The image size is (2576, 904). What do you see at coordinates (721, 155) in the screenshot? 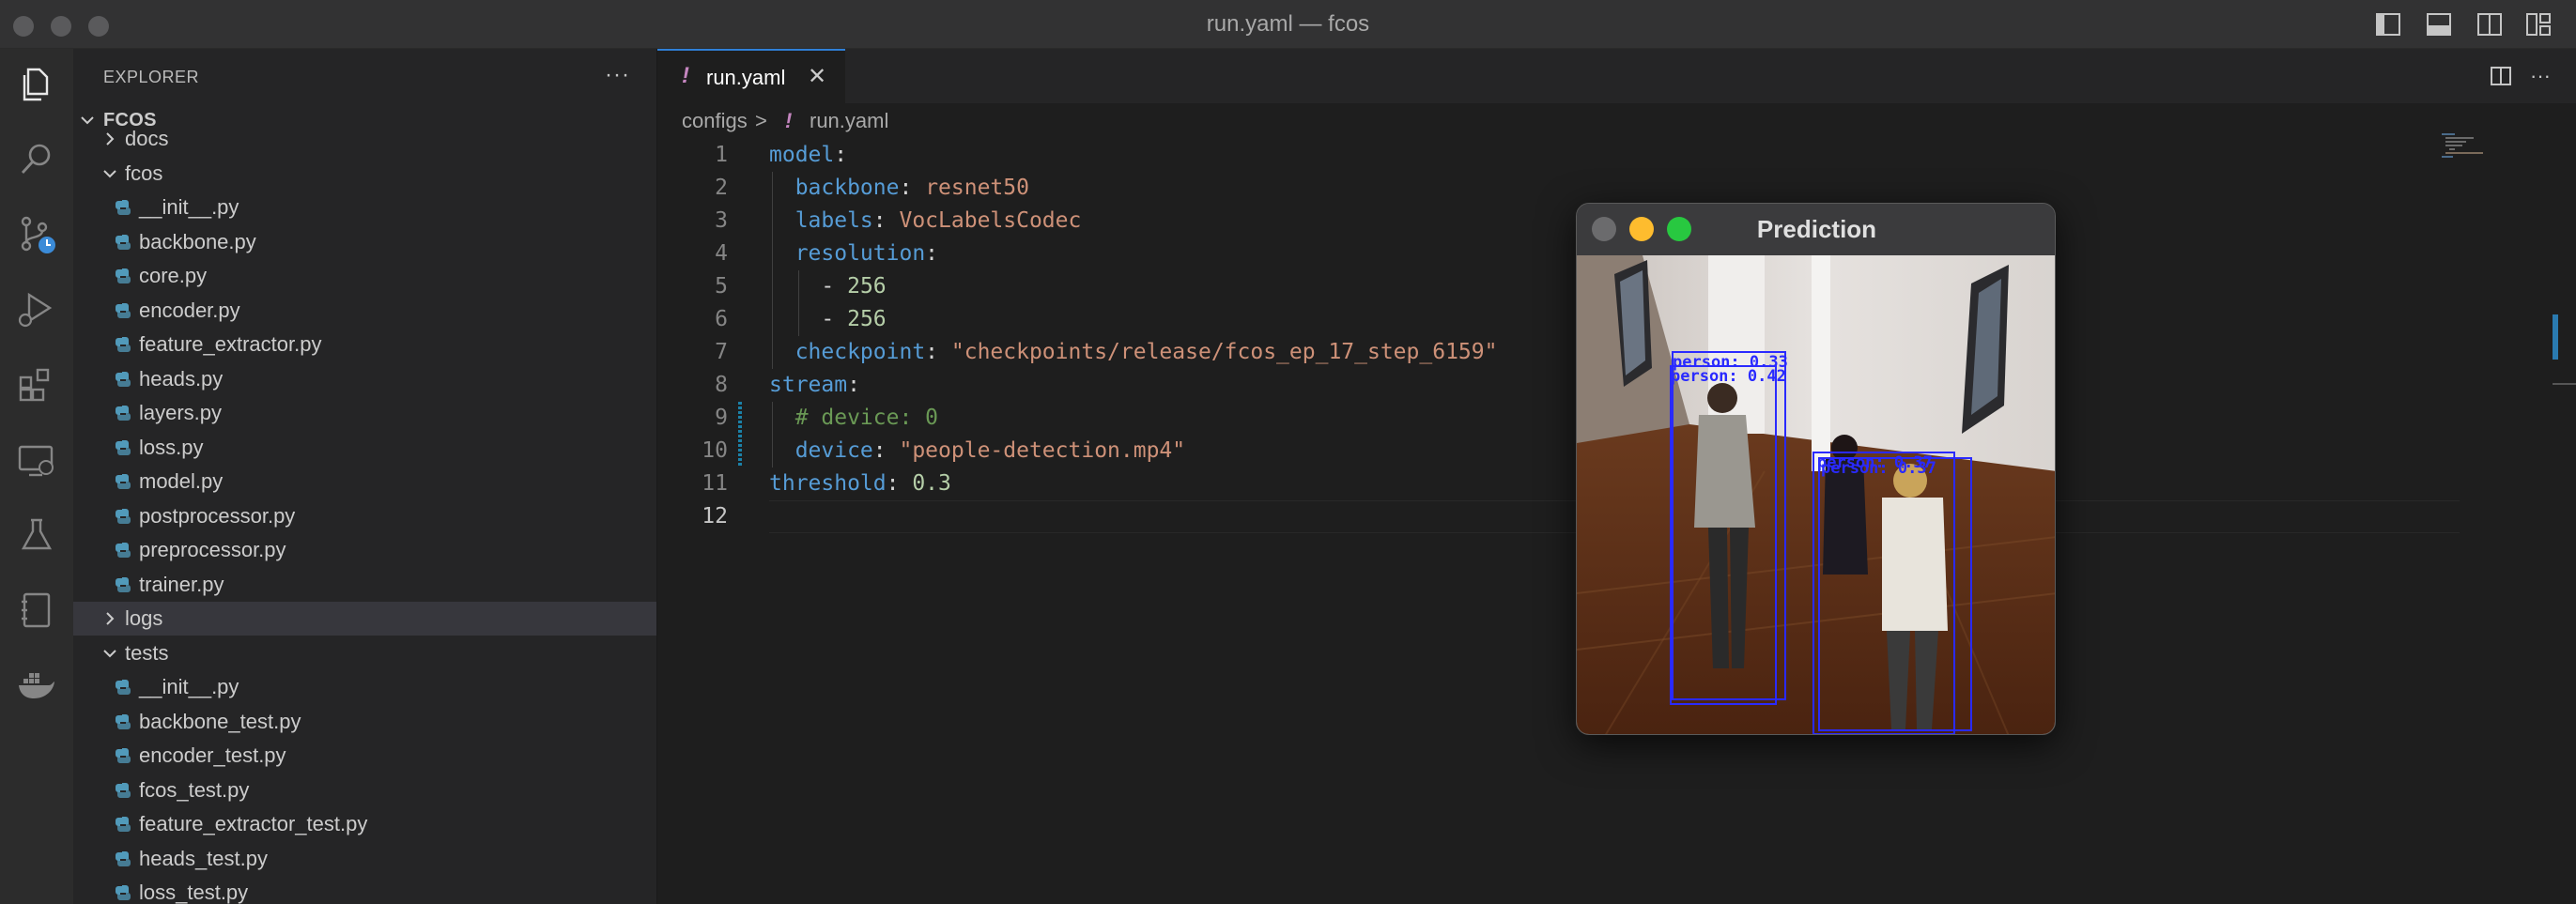
I see `line-number: 1` at bounding box center [721, 155].